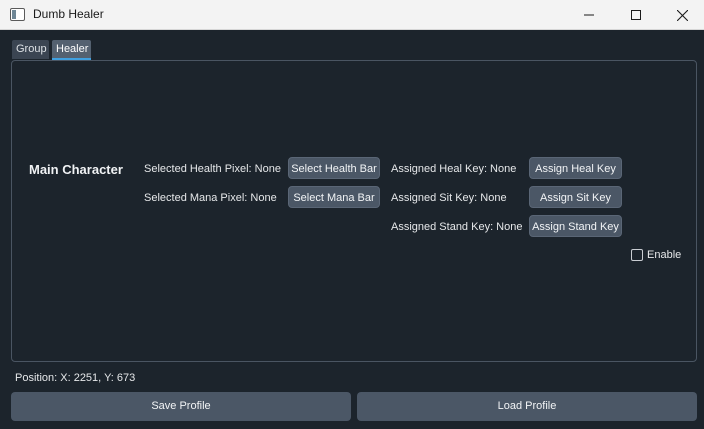  What do you see at coordinates (75, 378) in the screenshot?
I see `position-readout: Position: X: 2251, Y: 673` at bounding box center [75, 378].